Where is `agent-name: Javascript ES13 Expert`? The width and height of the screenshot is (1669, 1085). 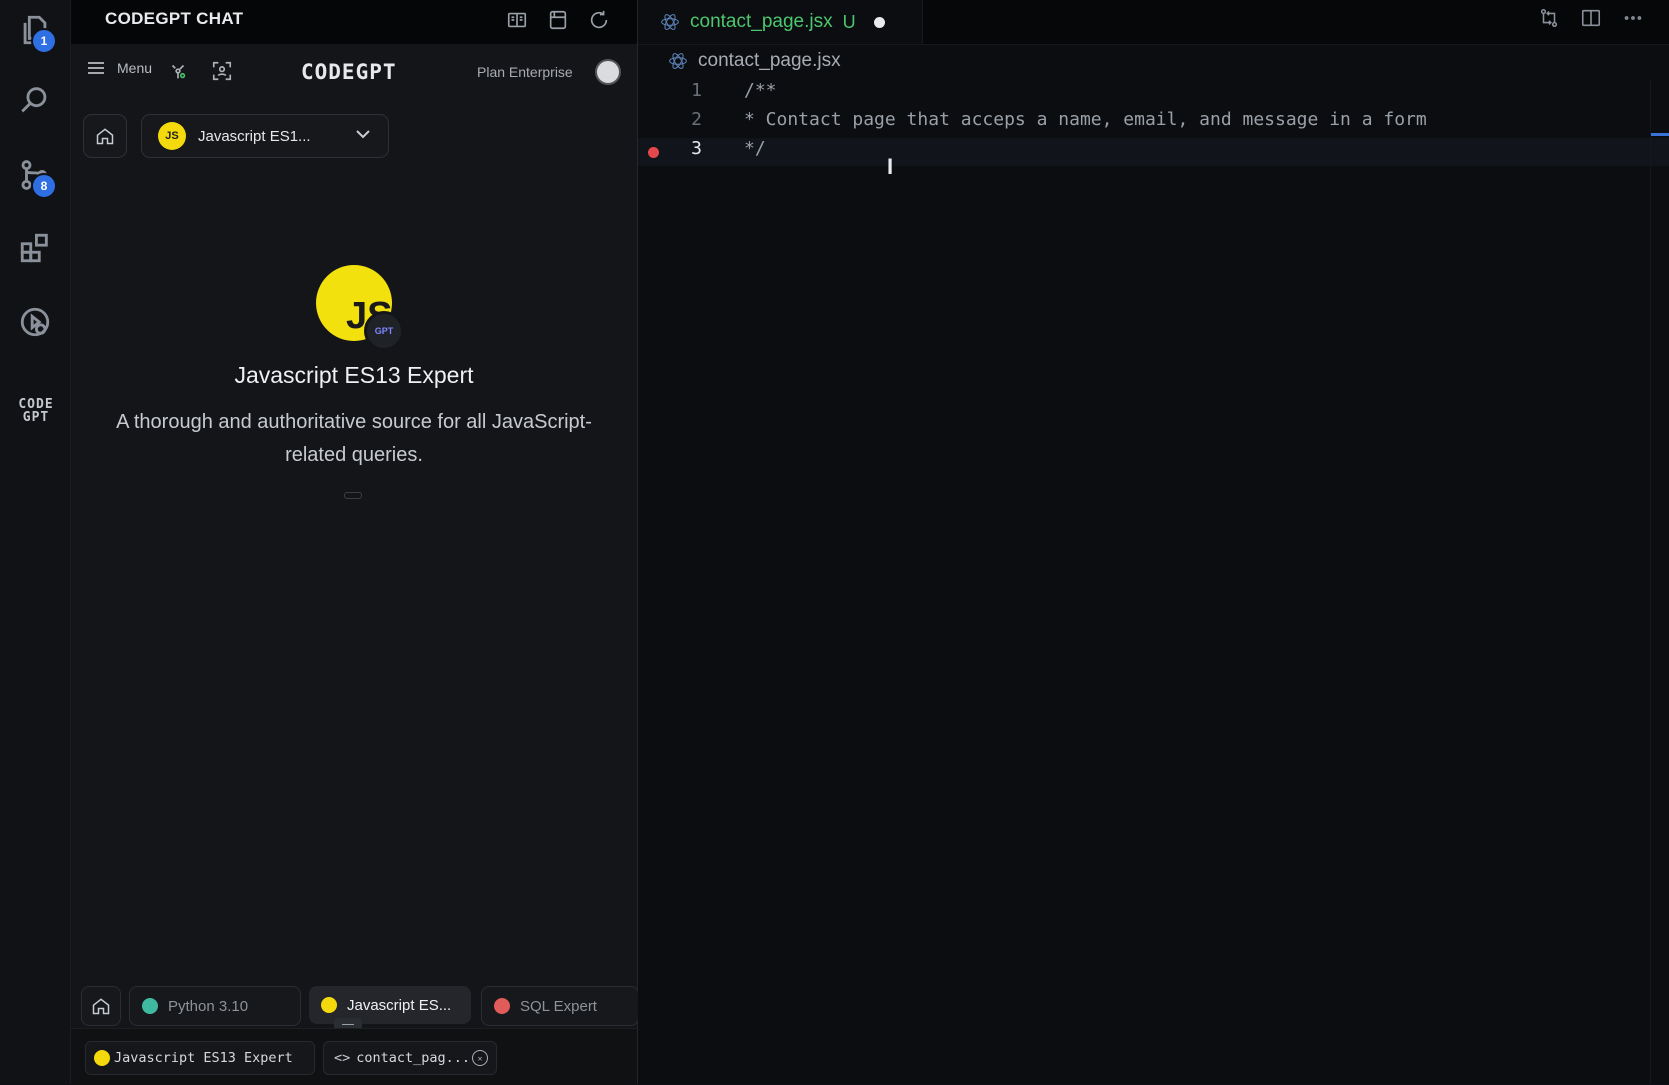 agent-name: Javascript ES13 Expert is located at coordinates (354, 375).